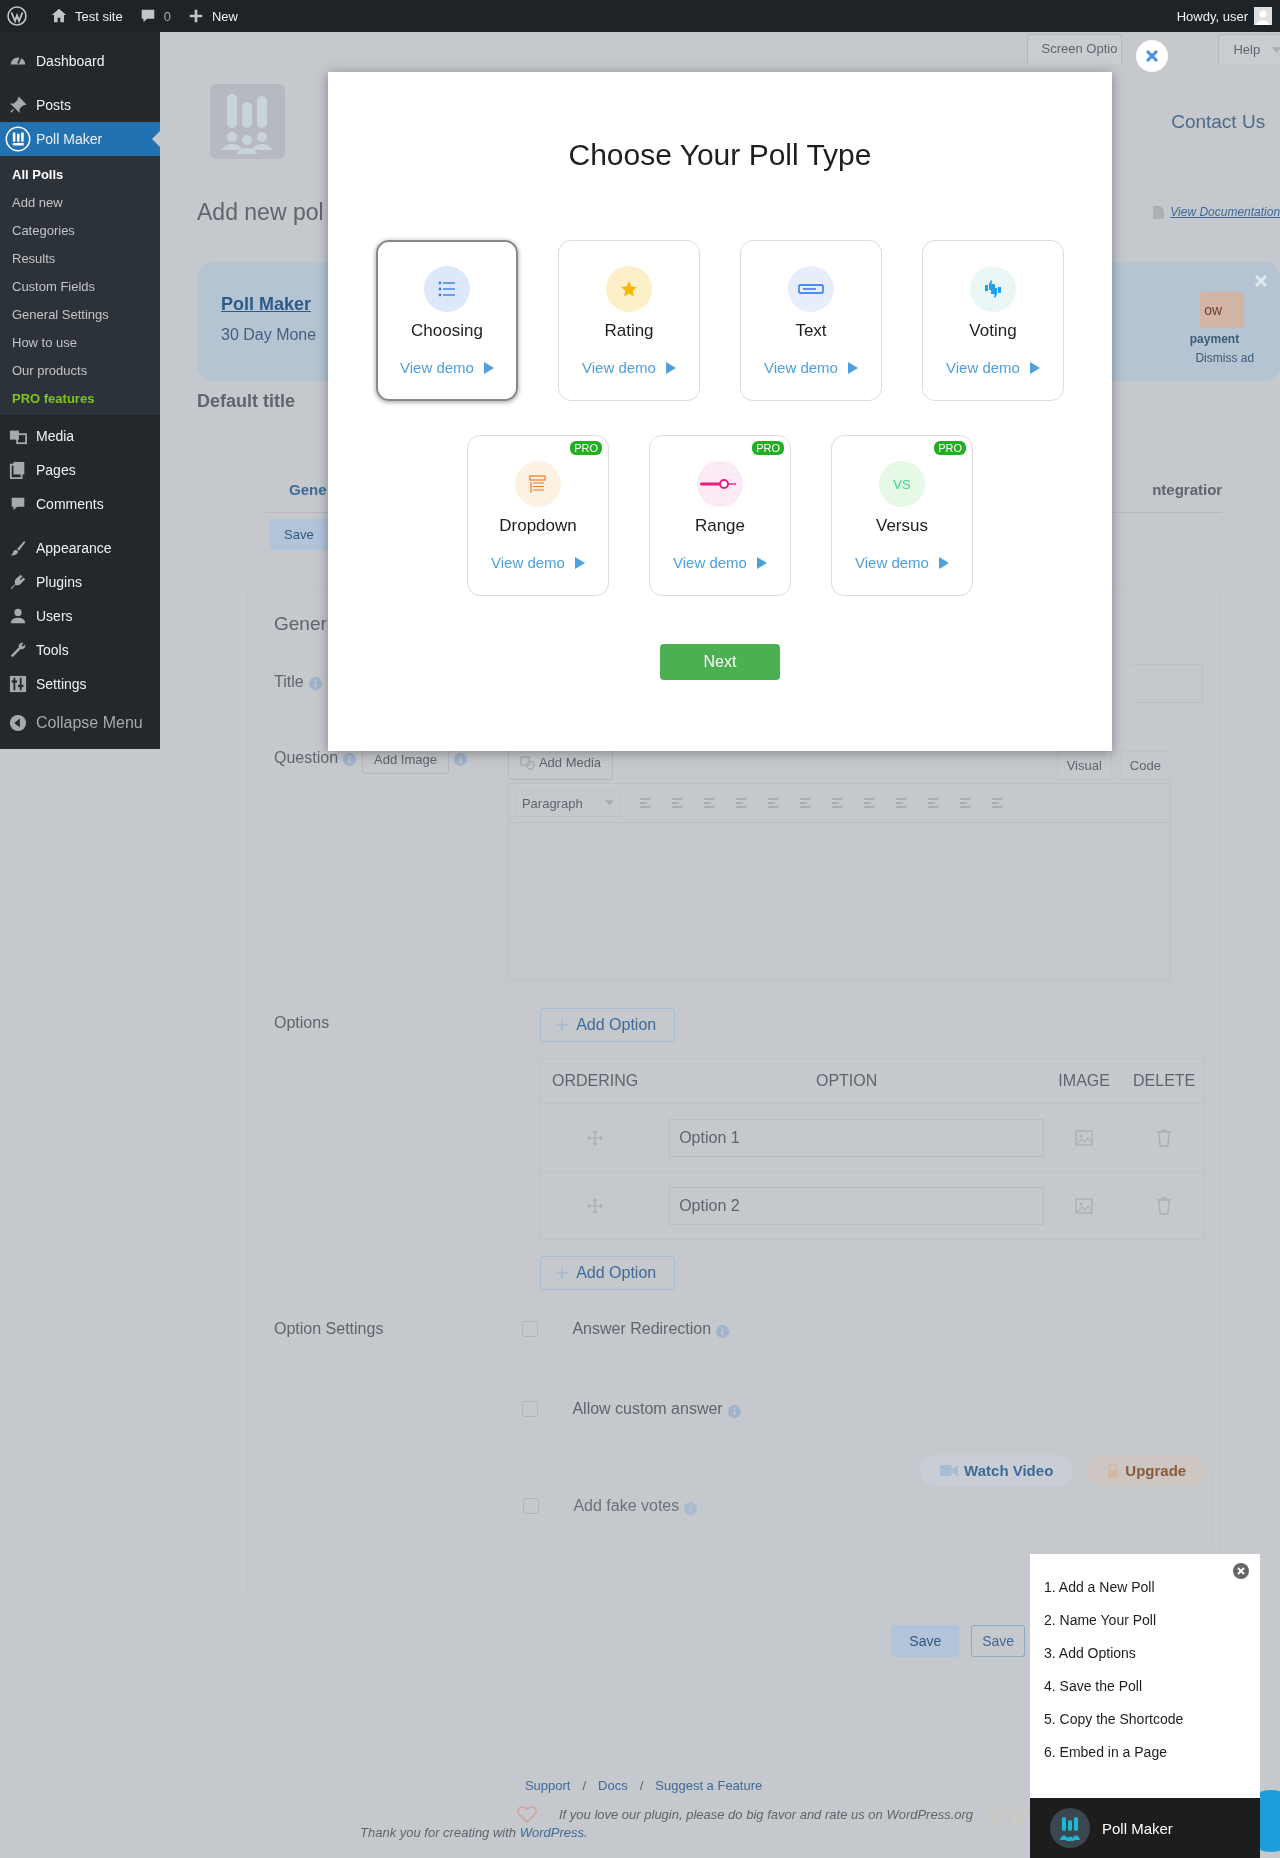 Image resolution: width=1280 pixels, height=1858 pixels. I want to click on poll-type-card: Rating View demo, so click(629, 320).